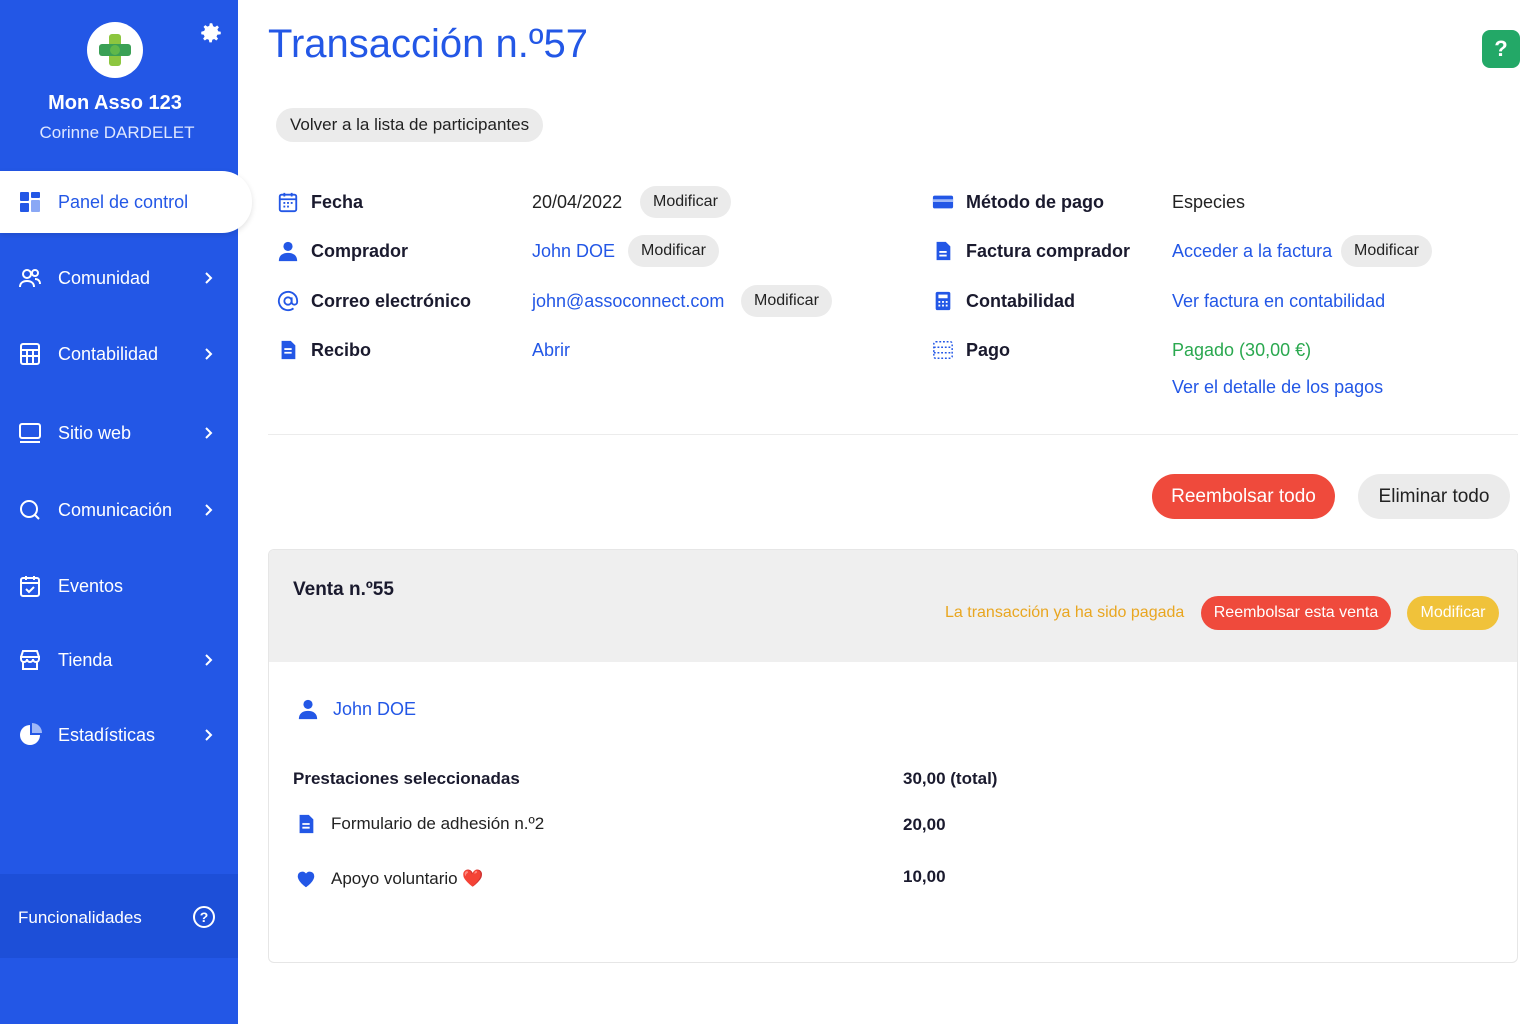  I want to click on user-name: Corinne DARDELET, so click(117, 132).